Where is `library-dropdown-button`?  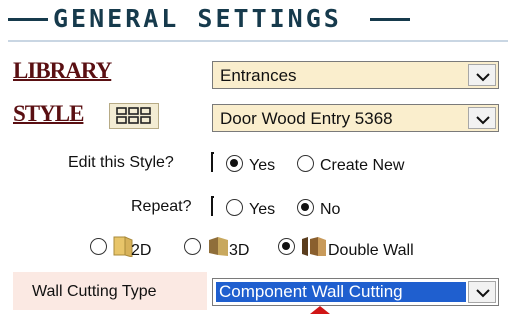
library-dropdown-button is located at coordinates (482, 75).